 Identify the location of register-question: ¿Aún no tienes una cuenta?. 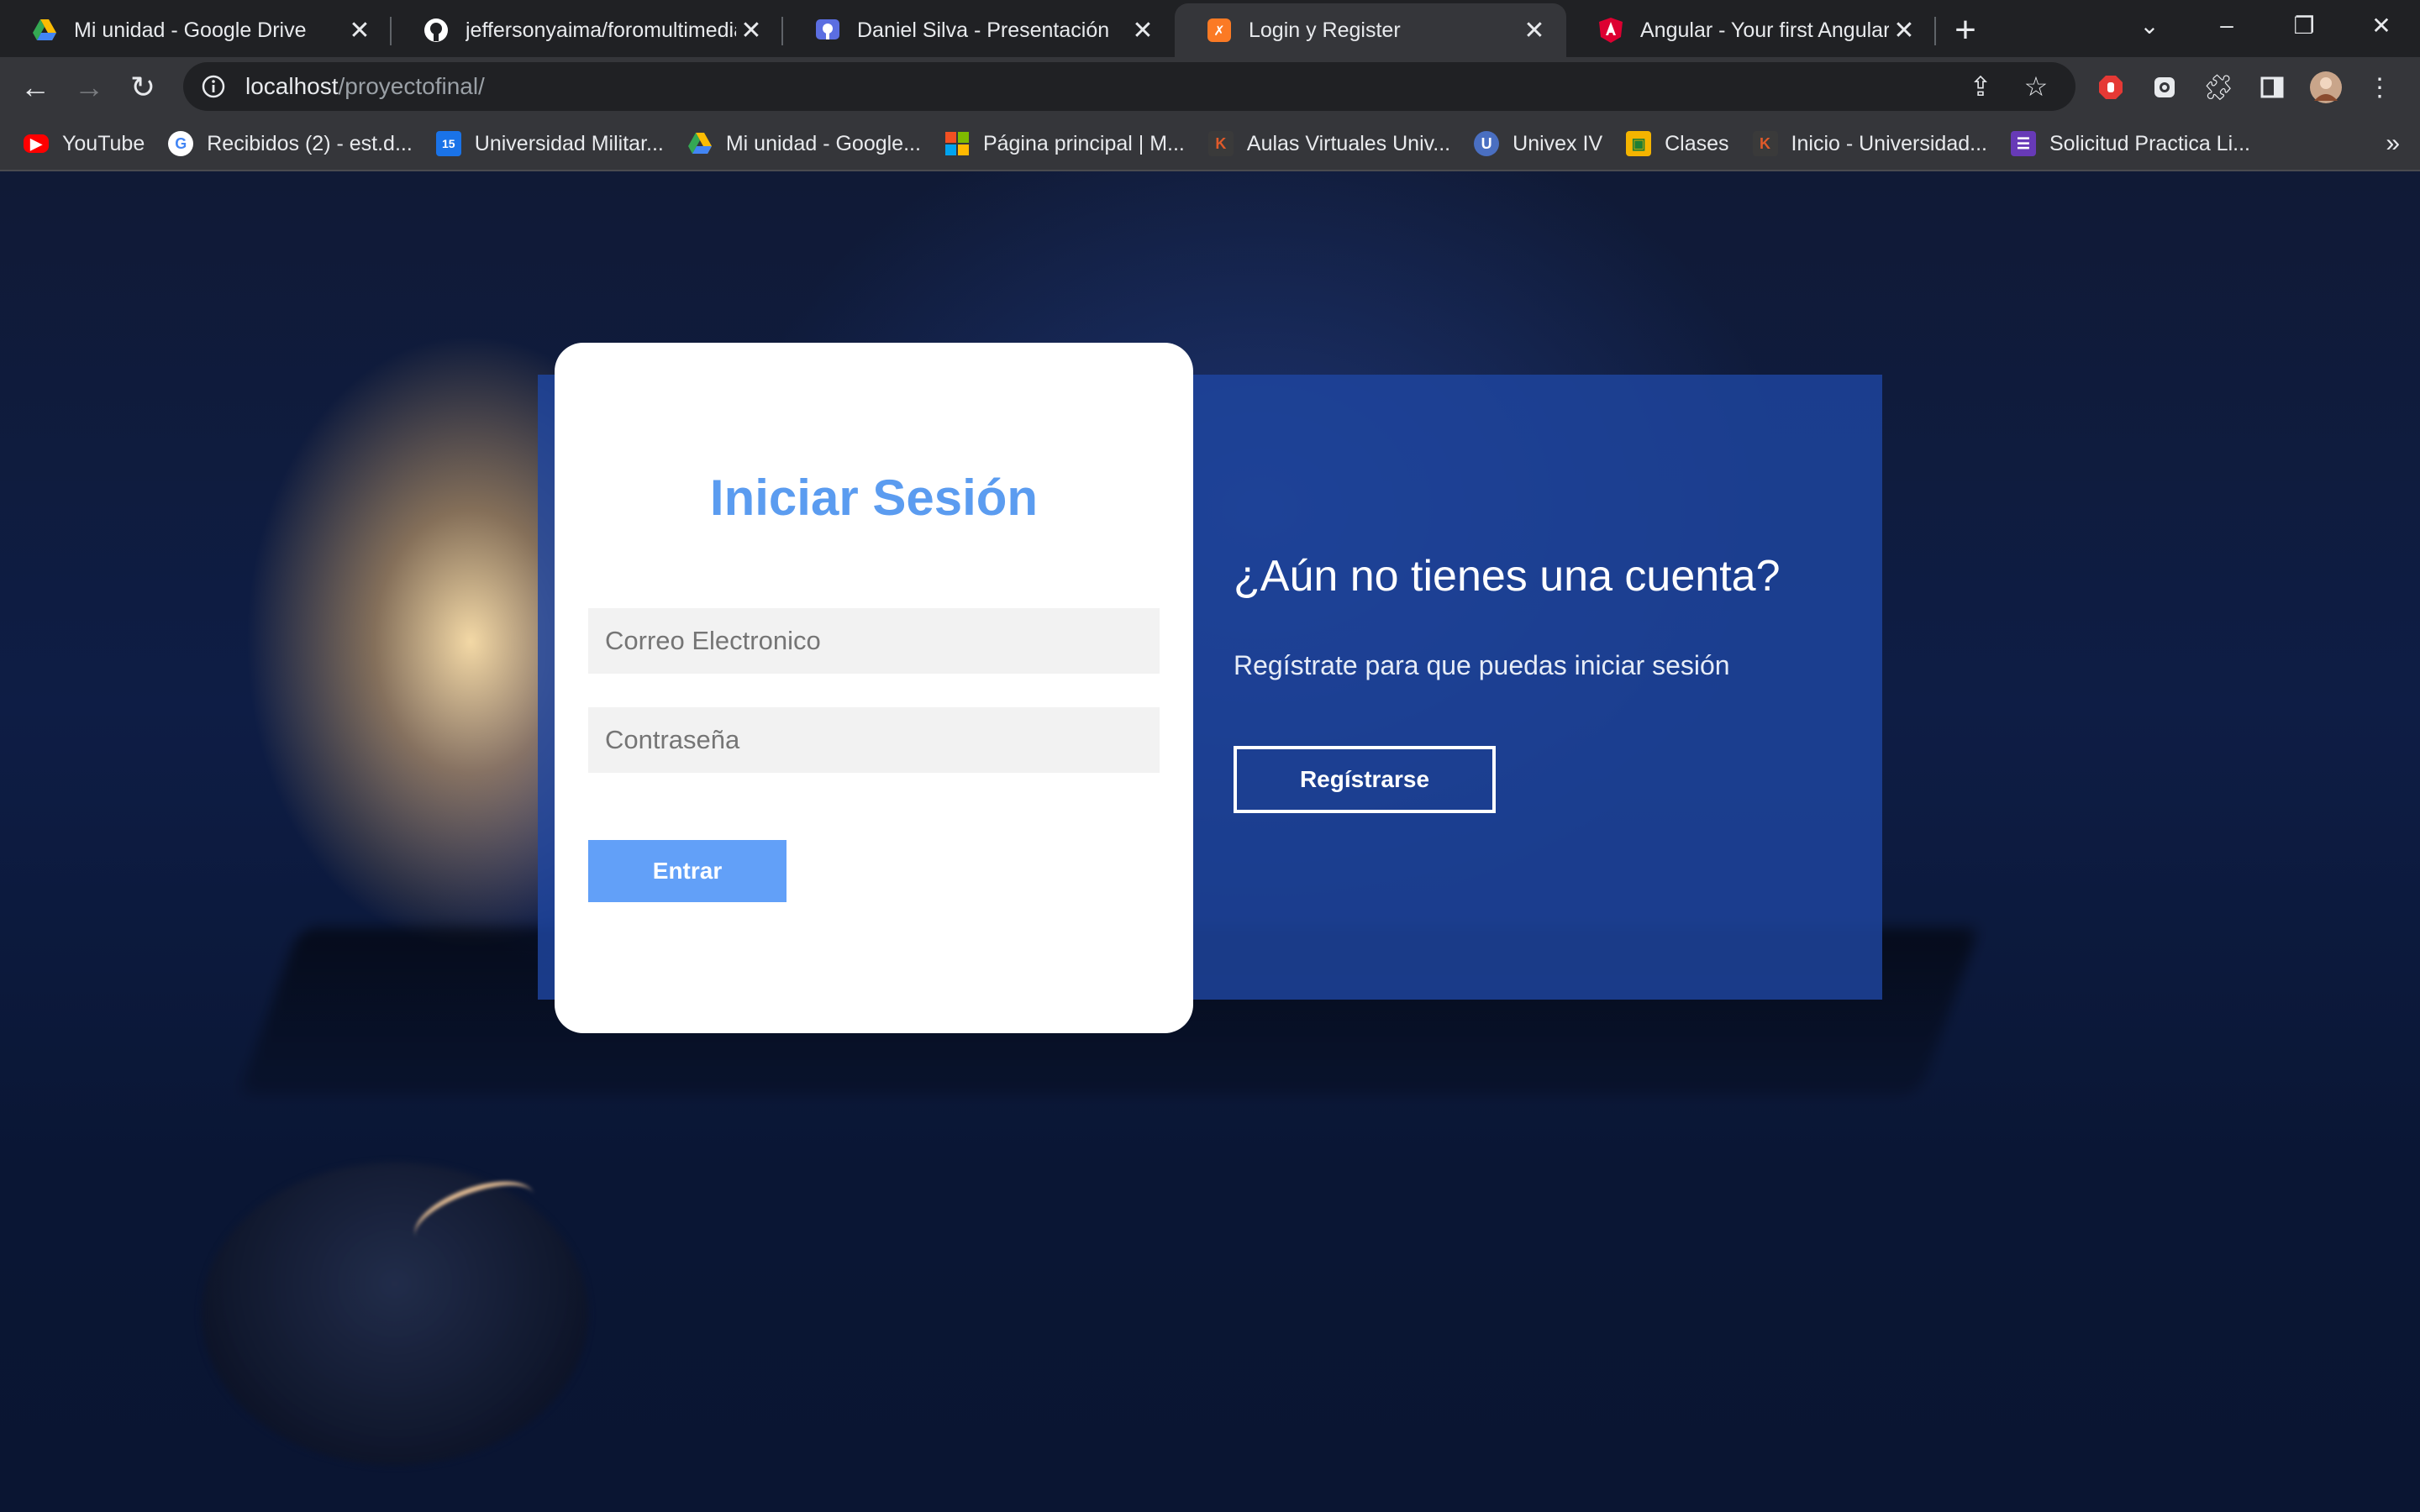
(1507, 576).